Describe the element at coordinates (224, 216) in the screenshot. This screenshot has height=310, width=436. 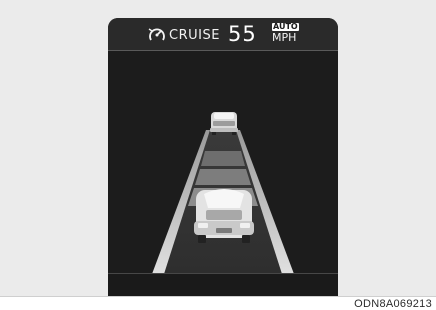
I see `own-vehicle` at that location.